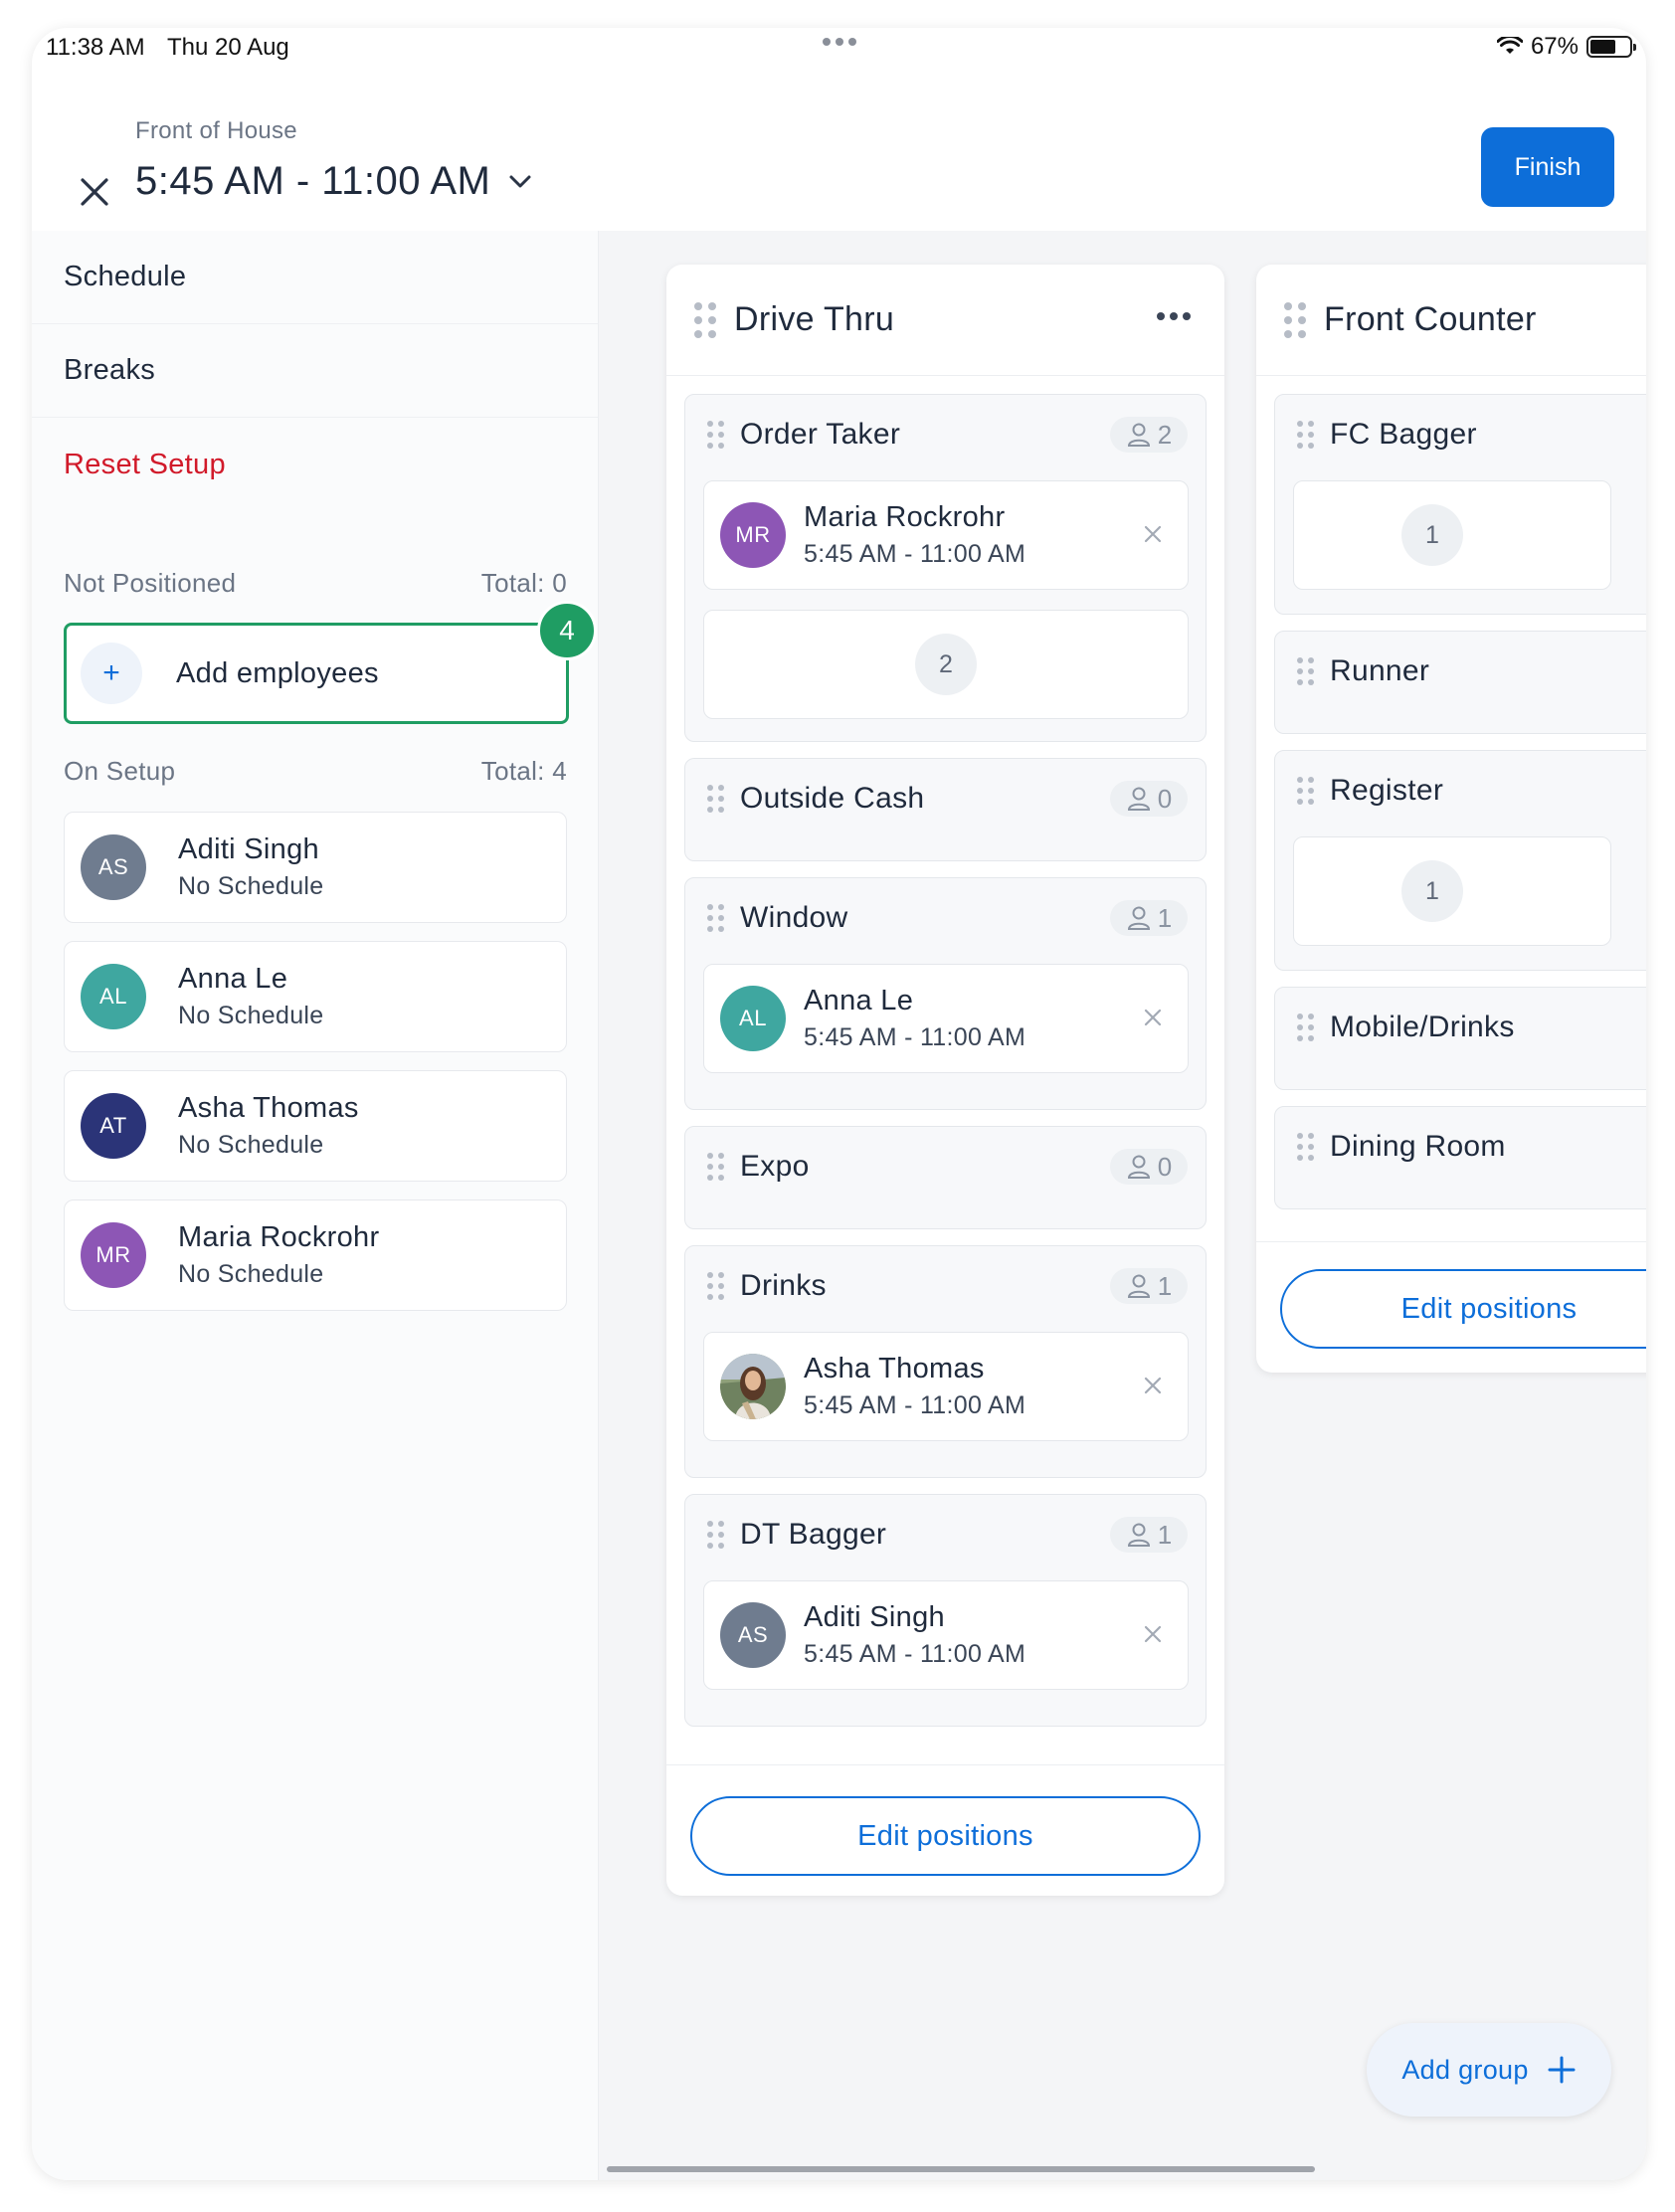  What do you see at coordinates (1174, 316) in the screenshot?
I see `more-icon` at bounding box center [1174, 316].